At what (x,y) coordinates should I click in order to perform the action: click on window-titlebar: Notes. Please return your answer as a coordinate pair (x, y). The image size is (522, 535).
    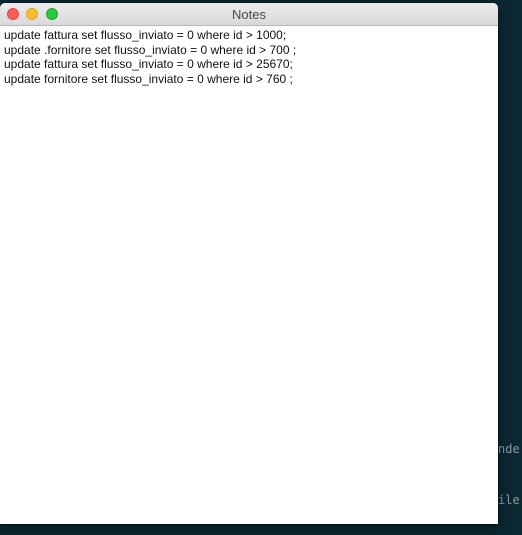
    Looking at the image, I should click on (249, 14).